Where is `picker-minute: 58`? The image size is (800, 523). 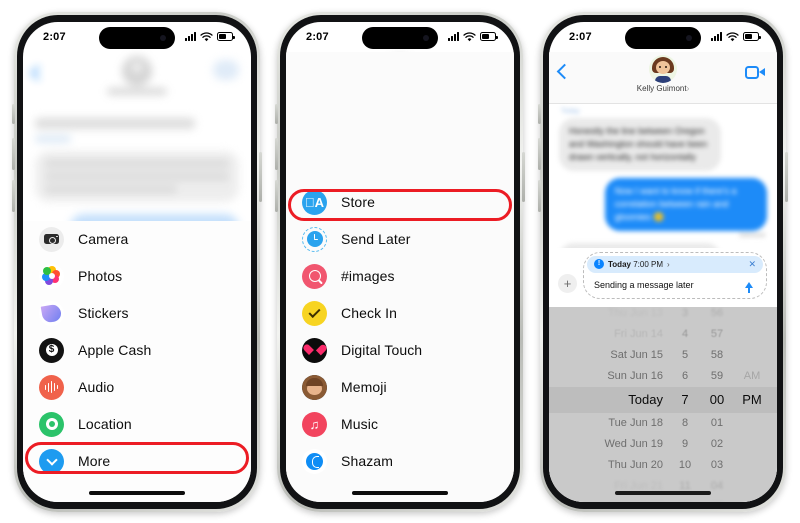 picker-minute: 58 is located at coordinates (717, 355).